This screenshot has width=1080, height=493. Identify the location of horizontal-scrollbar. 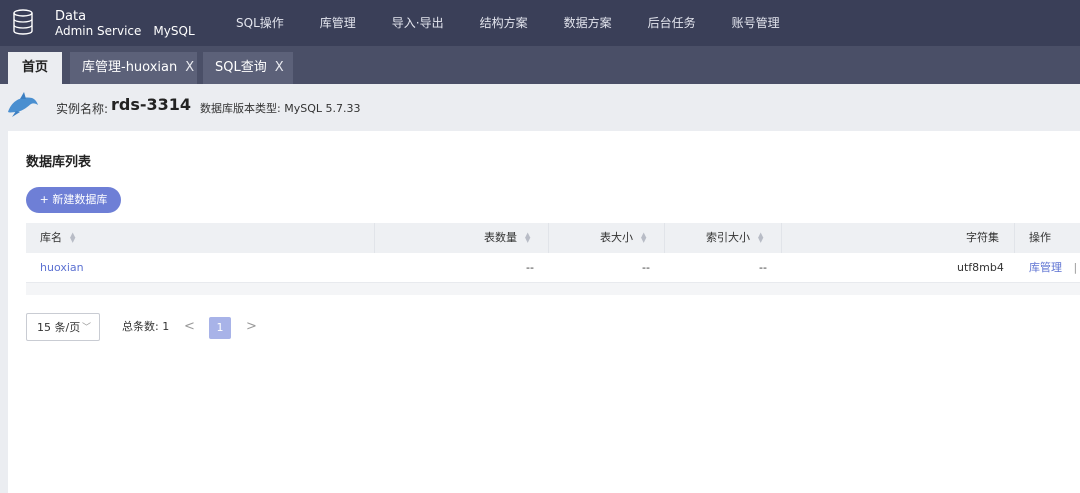
(553, 289).